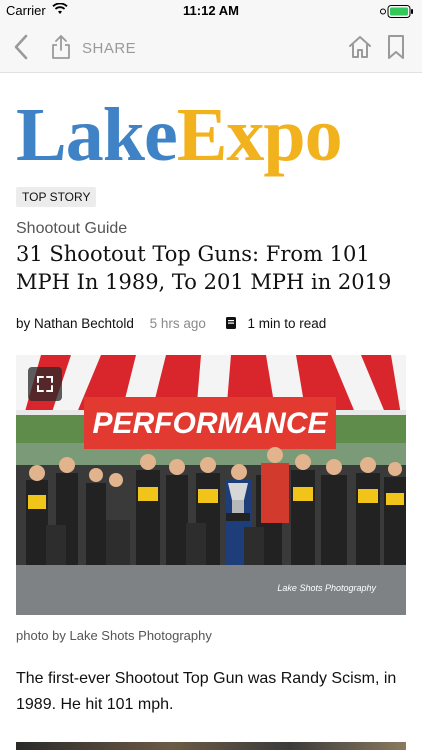 This screenshot has height=750, width=422. I want to click on time-ago: 5 hrs ago, so click(177, 323).